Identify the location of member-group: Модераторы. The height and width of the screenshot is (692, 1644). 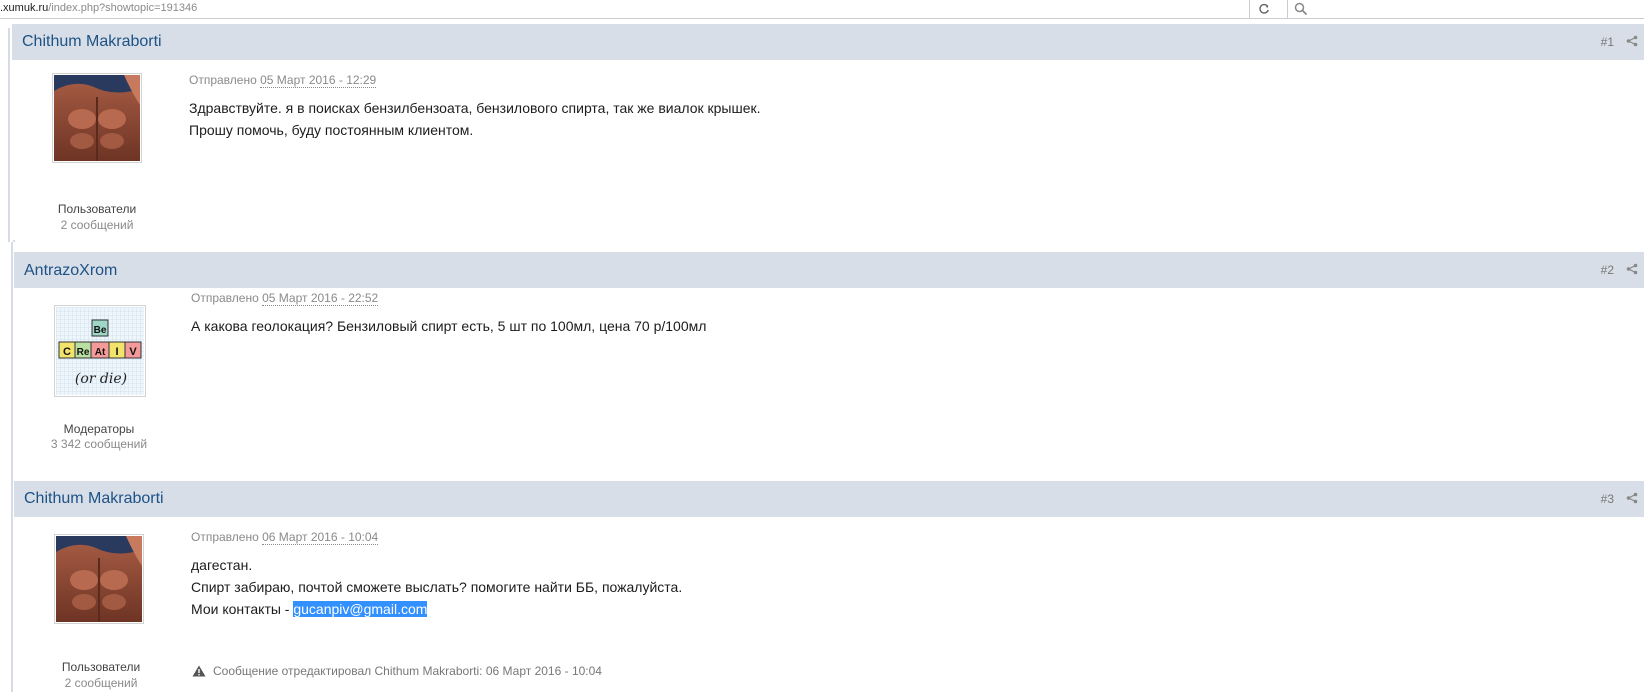
(99, 429).